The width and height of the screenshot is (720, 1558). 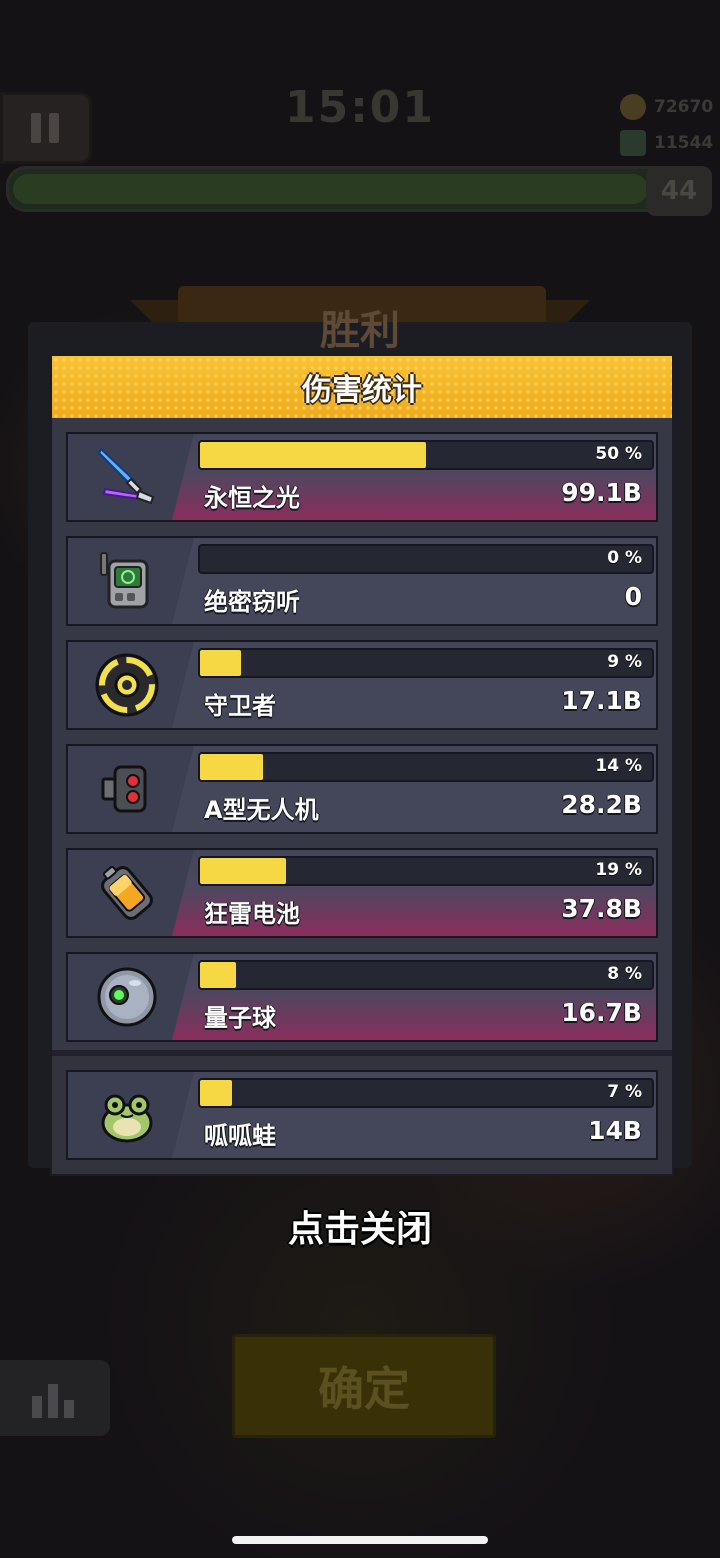 What do you see at coordinates (601, 700) in the screenshot?
I see `damage-value: 17.1B` at bounding box center [601, 700].